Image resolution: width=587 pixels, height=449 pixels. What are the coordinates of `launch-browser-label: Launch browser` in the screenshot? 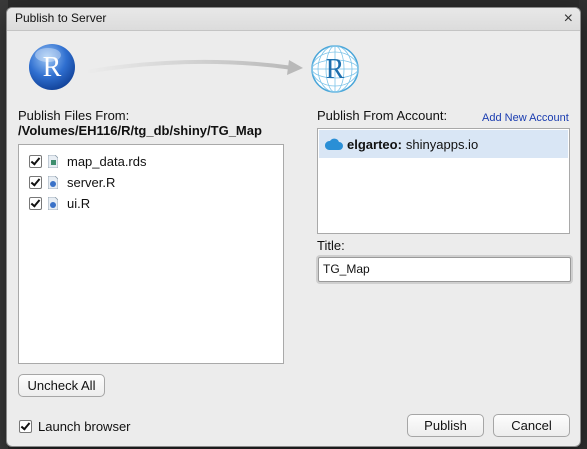 It's located at (84, 426).